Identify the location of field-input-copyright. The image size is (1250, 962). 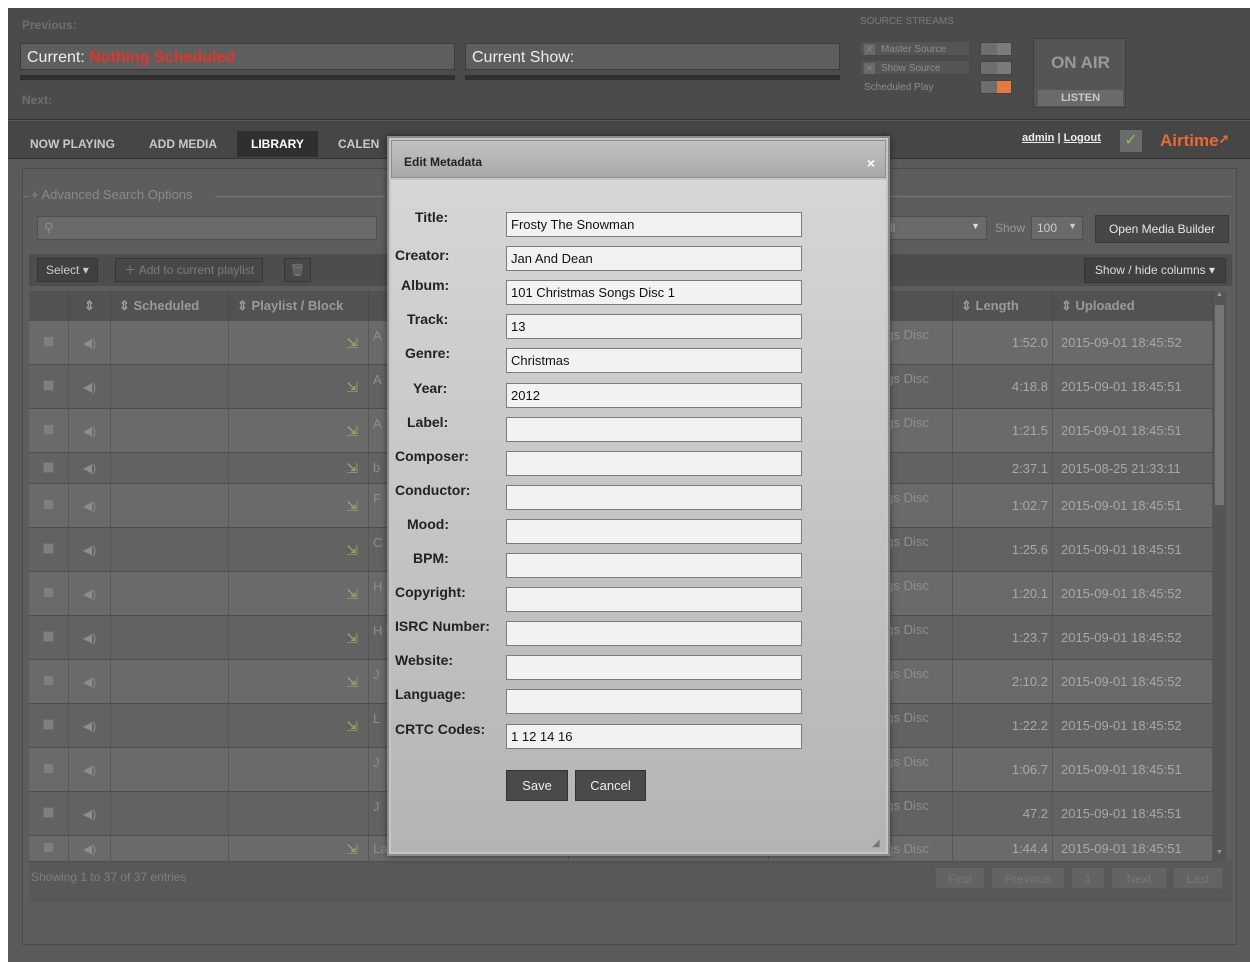
(654, 599).